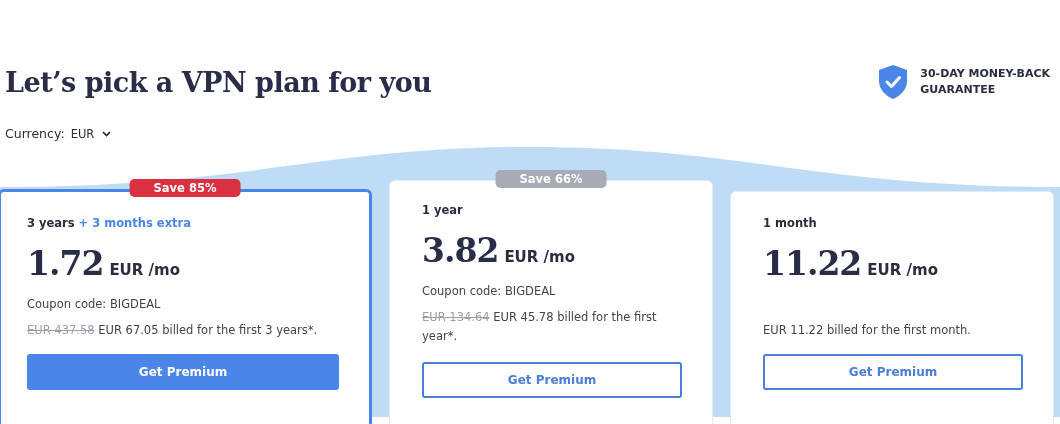  I want to click on guarantee-text: 30-DAY MONEY-BACK GUARANTEE, so click(985, 82).